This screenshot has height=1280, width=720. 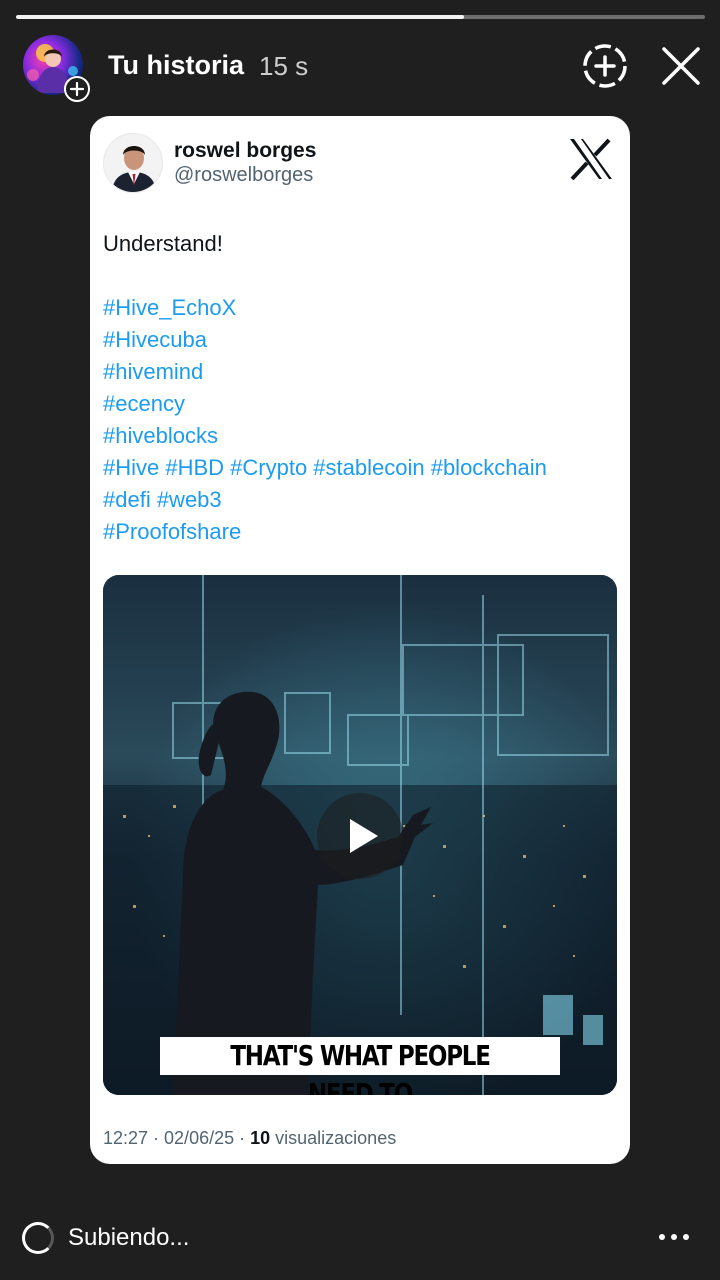 I want to click on story-header: Tu historia 15 s, so click(x=360, y=66).